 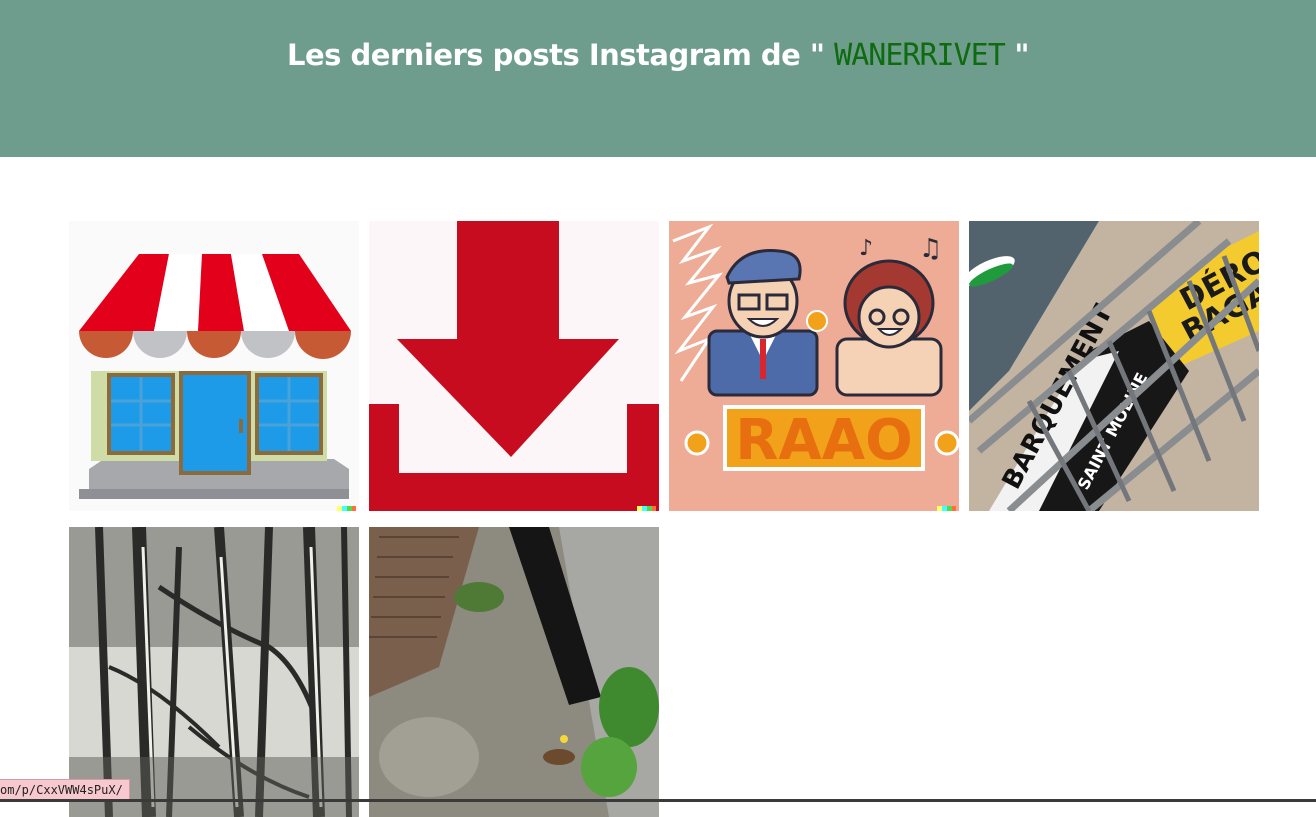 I want to click on post-tile-download, so click(x=514, y=366).